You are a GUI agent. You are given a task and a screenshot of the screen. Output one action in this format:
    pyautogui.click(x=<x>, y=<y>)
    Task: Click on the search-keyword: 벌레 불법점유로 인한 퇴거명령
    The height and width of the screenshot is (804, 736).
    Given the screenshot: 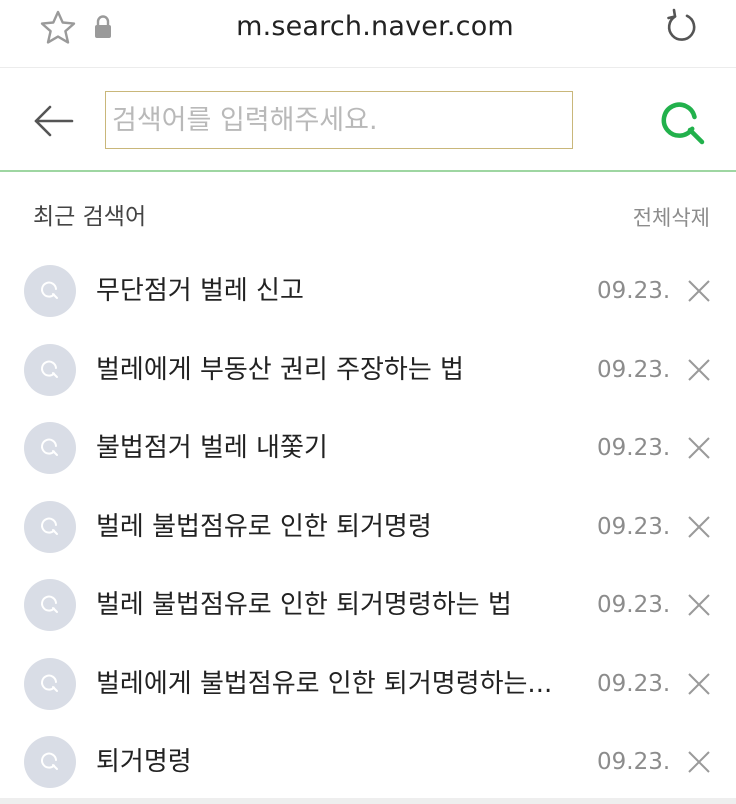 What is the action you would take?
    pyautogui.click(x=342, y=527)
    